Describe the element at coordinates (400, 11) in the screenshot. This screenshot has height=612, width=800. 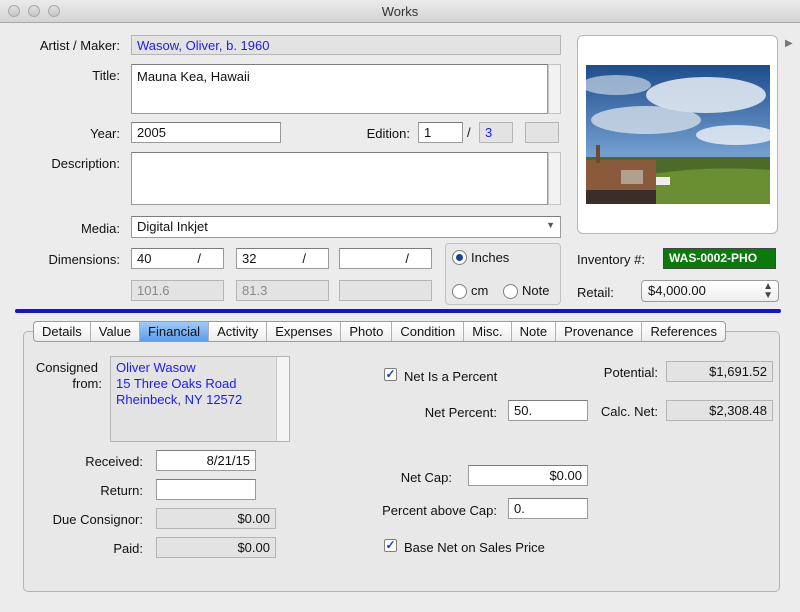
I see `window-title: Works` at that location.